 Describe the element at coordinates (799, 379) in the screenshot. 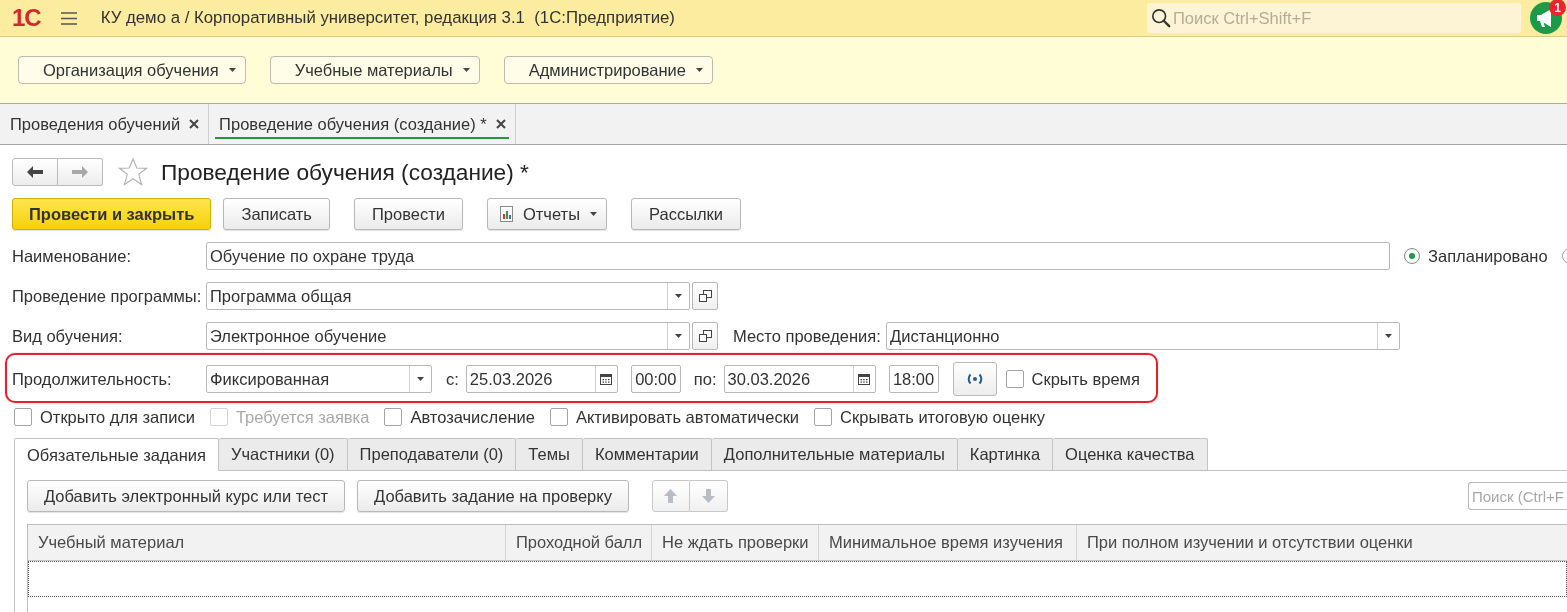

I see `date-field: 30.03.2026` at that location.